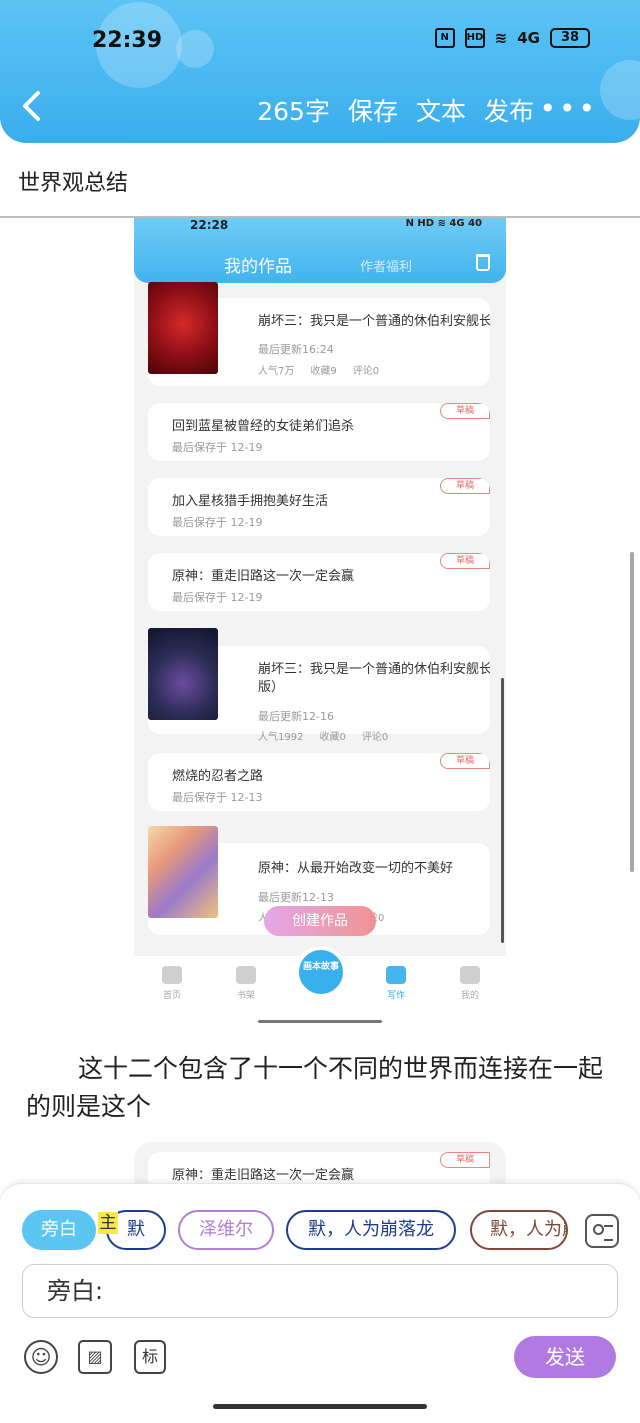 The height and width of the screenshot is (1423, 640). I want to click on status-icons: N HD ≋ 4G 38, so click(512, 38).